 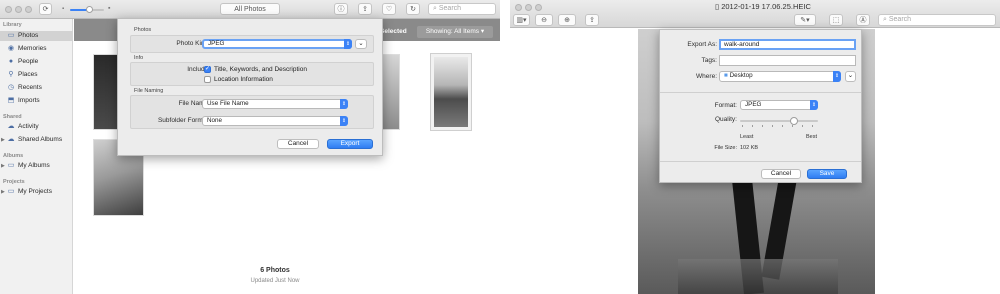 What do you see at coordinates (28, 61) in the screenshot?
I see `sidebar-item-label: People` at bounding box center [28, 61].